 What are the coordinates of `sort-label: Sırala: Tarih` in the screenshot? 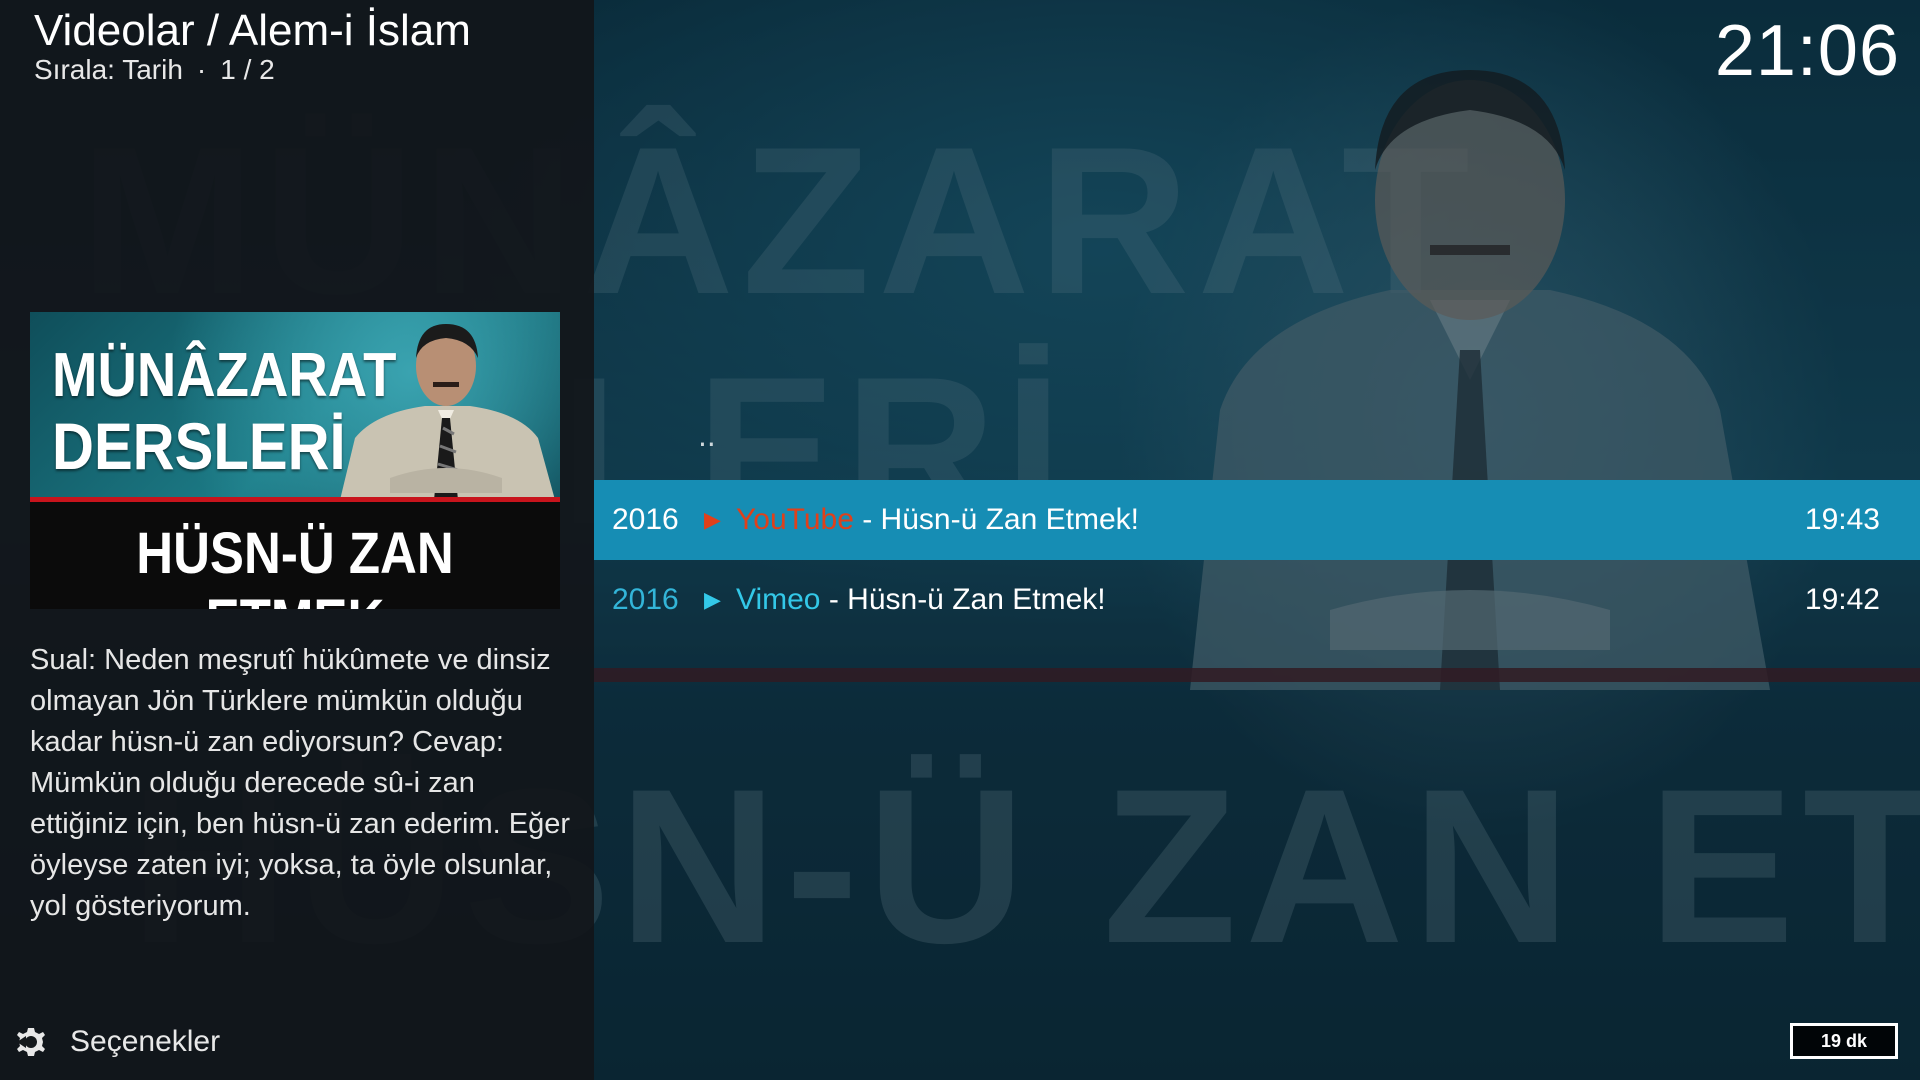 It's located at (108, 69).